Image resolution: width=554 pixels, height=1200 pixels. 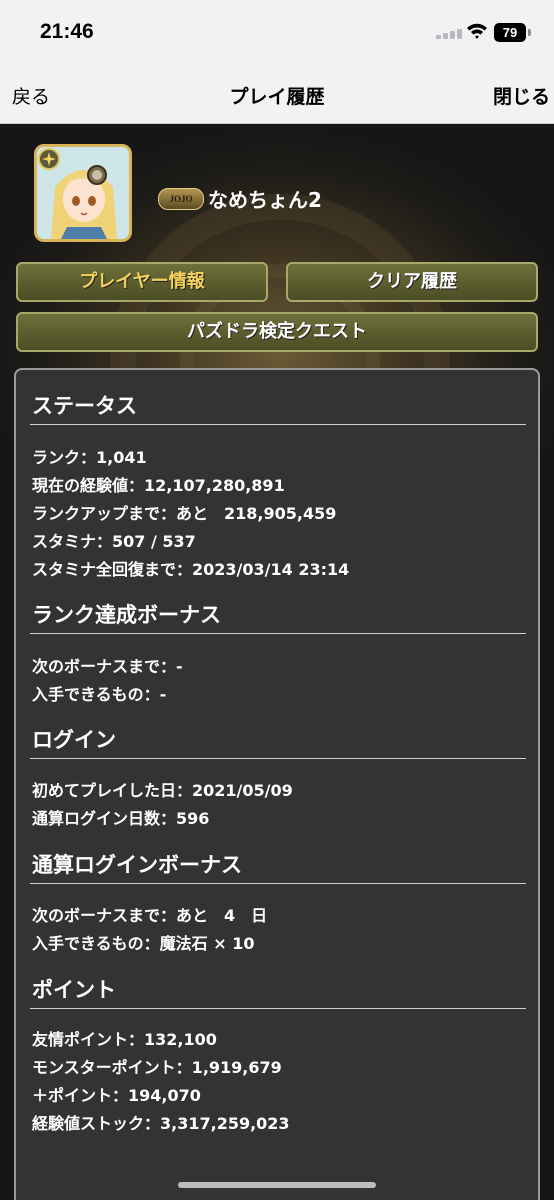 What do you see at coordinates (521, 95) in the screenshot?
I see `close-button: 閉じる` at bounding box center [521, 95].